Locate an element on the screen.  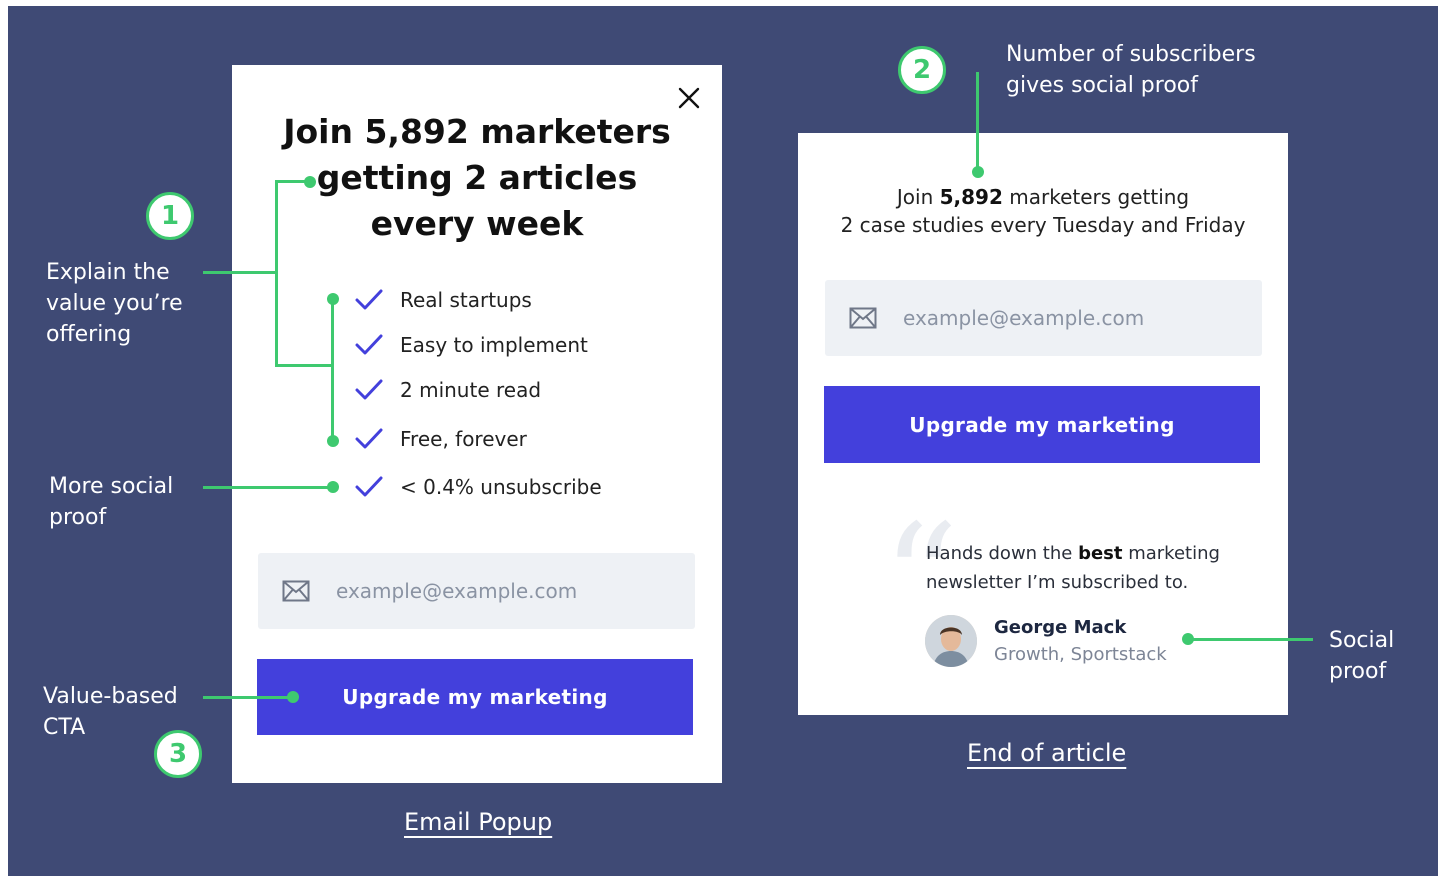
checklist-item-label: < 0.4% unsubscribe is located at coordinates (501, 487).